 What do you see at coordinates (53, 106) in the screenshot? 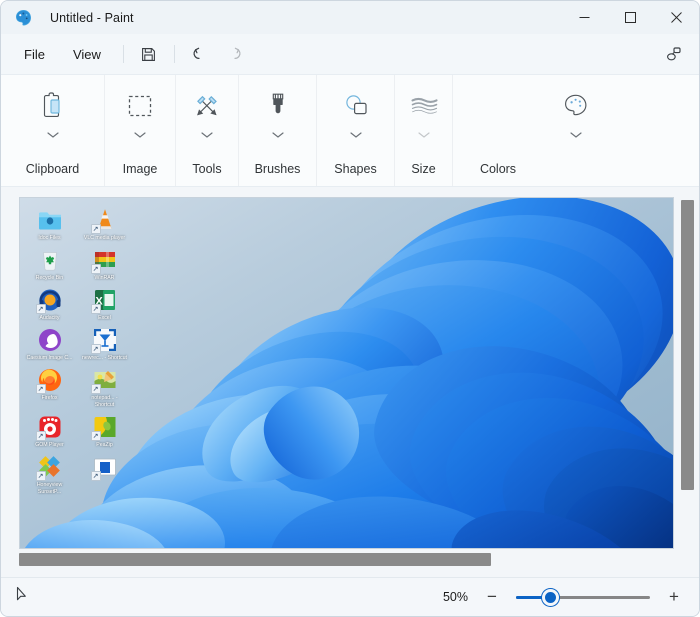
I see `clipboard-icon` at bounding box center [53, 106].